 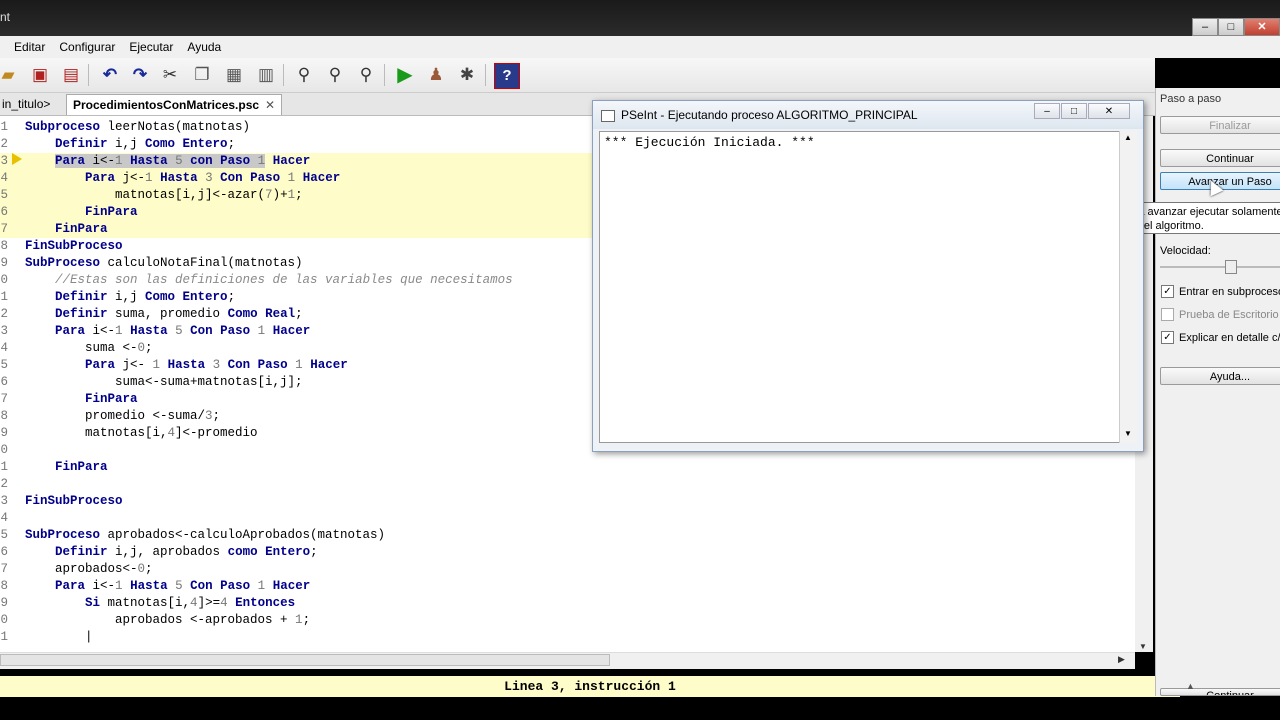 What do you see at coordinates (297, 178) in the screenshot?
I see `code-line: 4 Para j<-1 Hasta 3 Con Paso 1 Hacer` at bounding box center [297, 178].